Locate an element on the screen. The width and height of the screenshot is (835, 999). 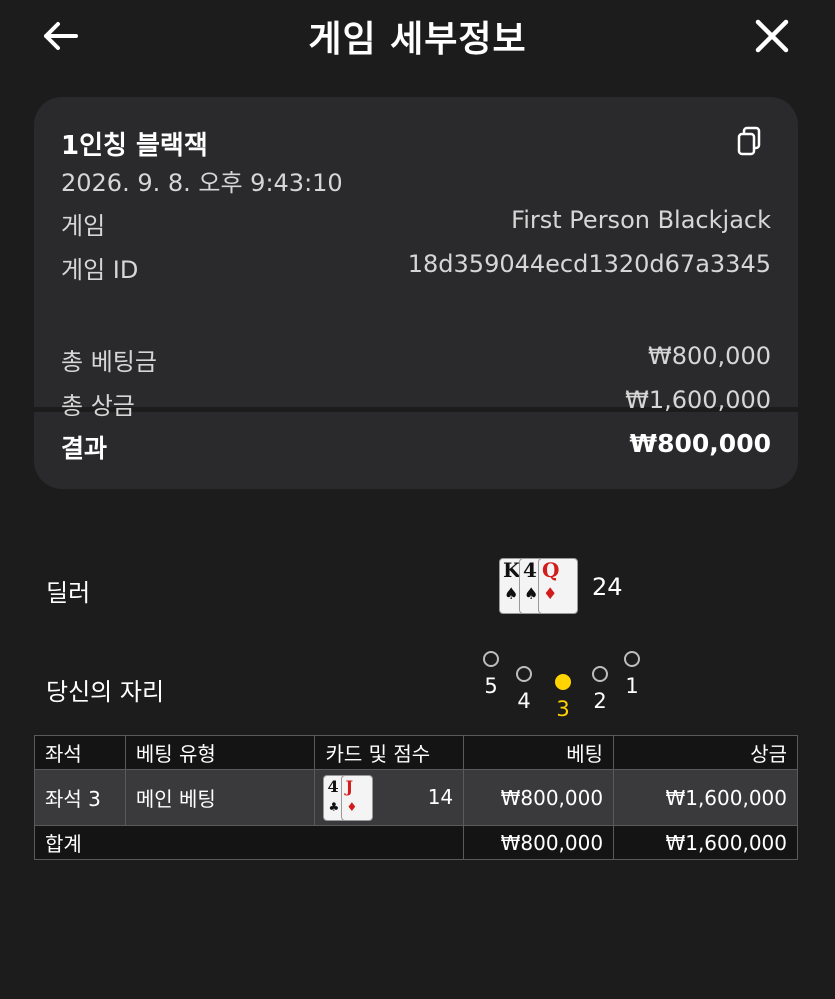
row-cards-score: 4 ♣ J ♦ 14 is located at coordinates (389, 797).